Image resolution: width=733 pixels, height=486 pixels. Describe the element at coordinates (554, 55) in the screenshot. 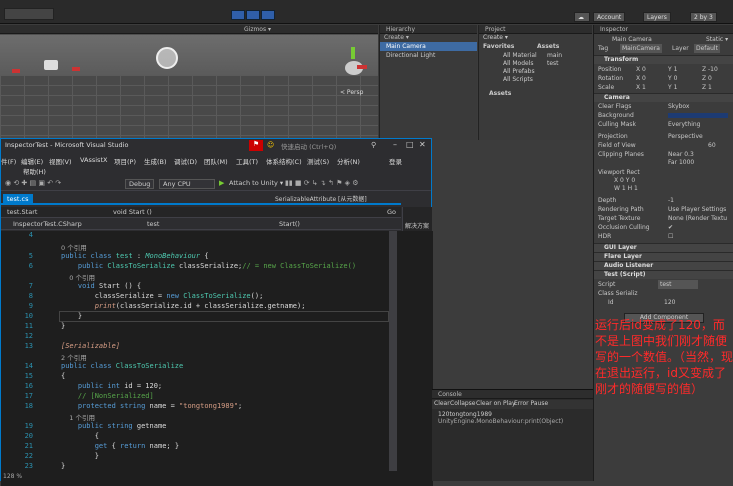

I see `asset-main: main` at that location.